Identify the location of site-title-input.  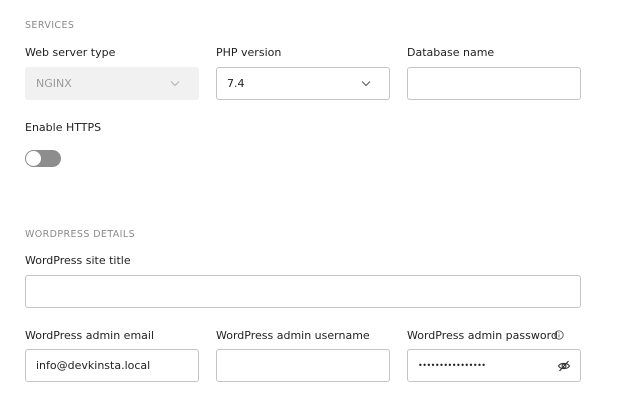
(303, 291).